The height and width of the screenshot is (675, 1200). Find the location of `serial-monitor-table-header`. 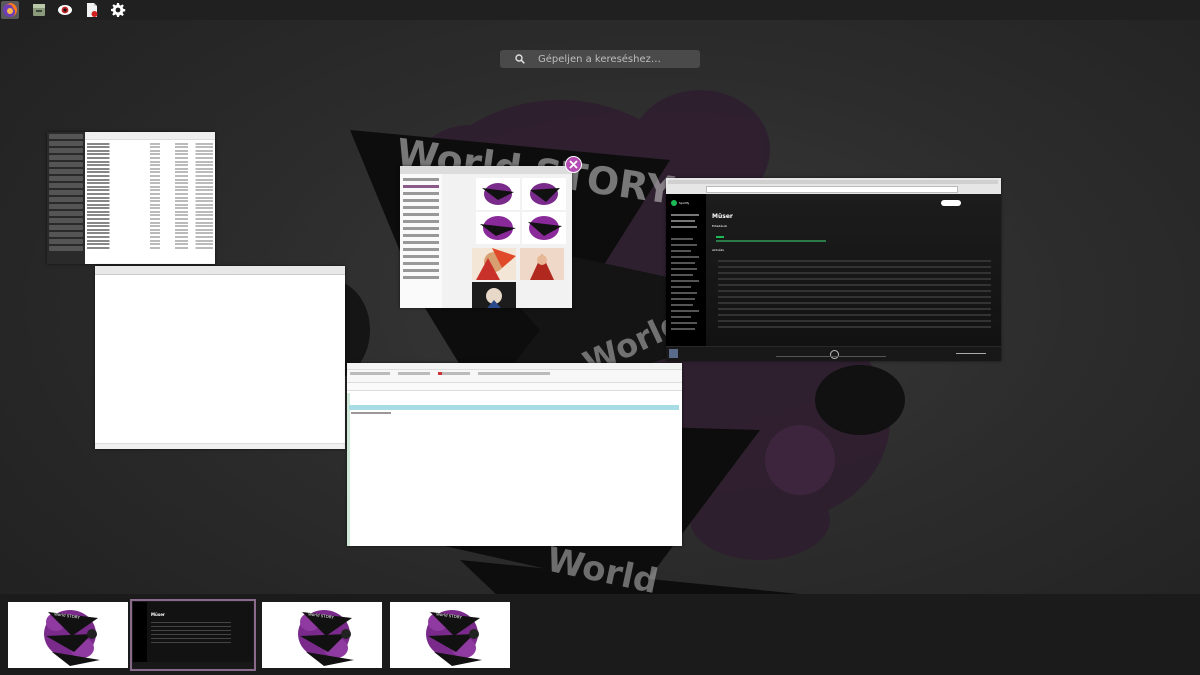

serial-monitor-table-header is located at coordinates (514, 407).